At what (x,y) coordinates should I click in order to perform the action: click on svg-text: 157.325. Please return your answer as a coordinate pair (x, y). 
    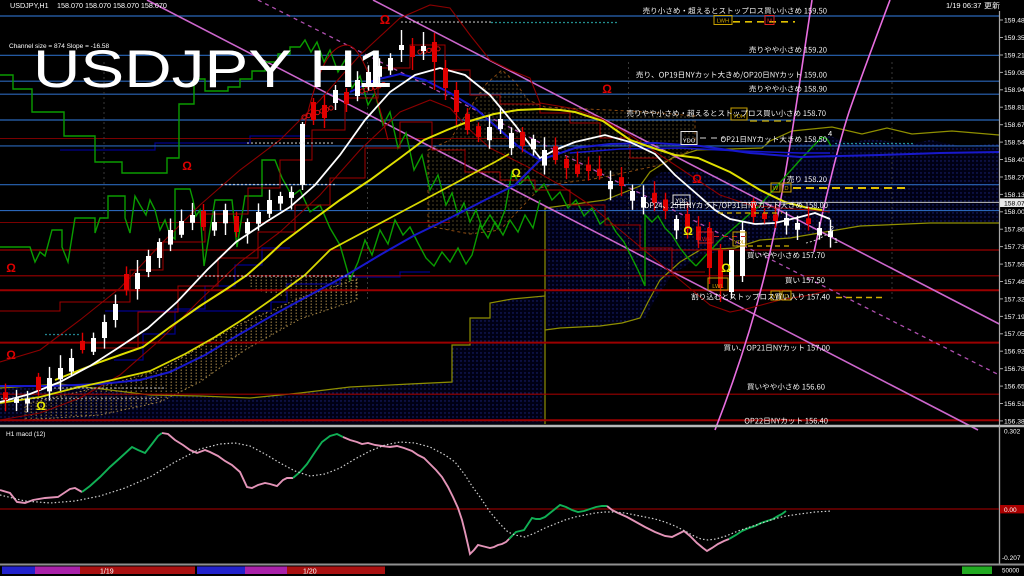
    Looking at the image, I should click on (1014, 299).